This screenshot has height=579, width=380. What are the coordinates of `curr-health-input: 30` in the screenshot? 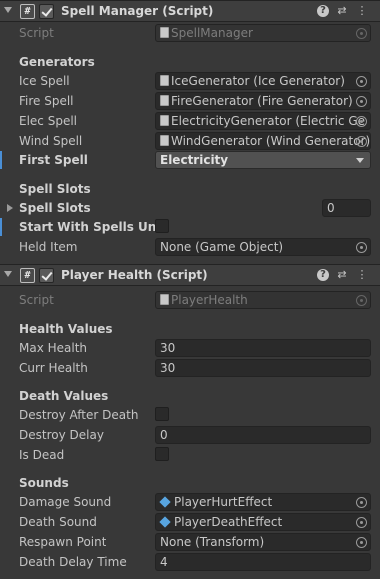 It's located at (263, 368).